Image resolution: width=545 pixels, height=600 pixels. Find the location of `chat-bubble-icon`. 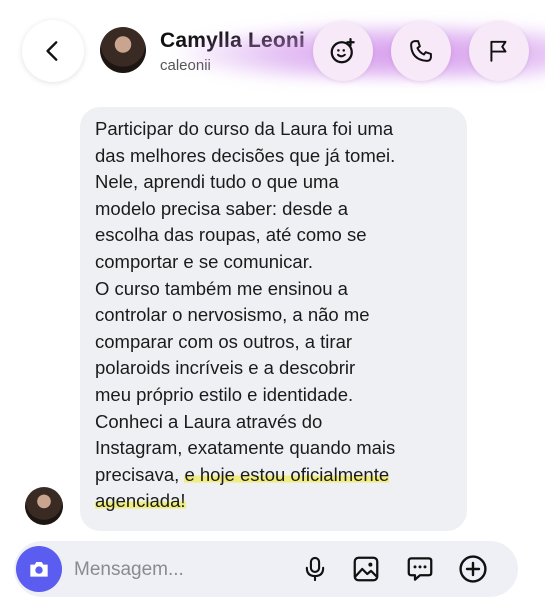

chat-bubble-icon is located at coordinates (420, 569).